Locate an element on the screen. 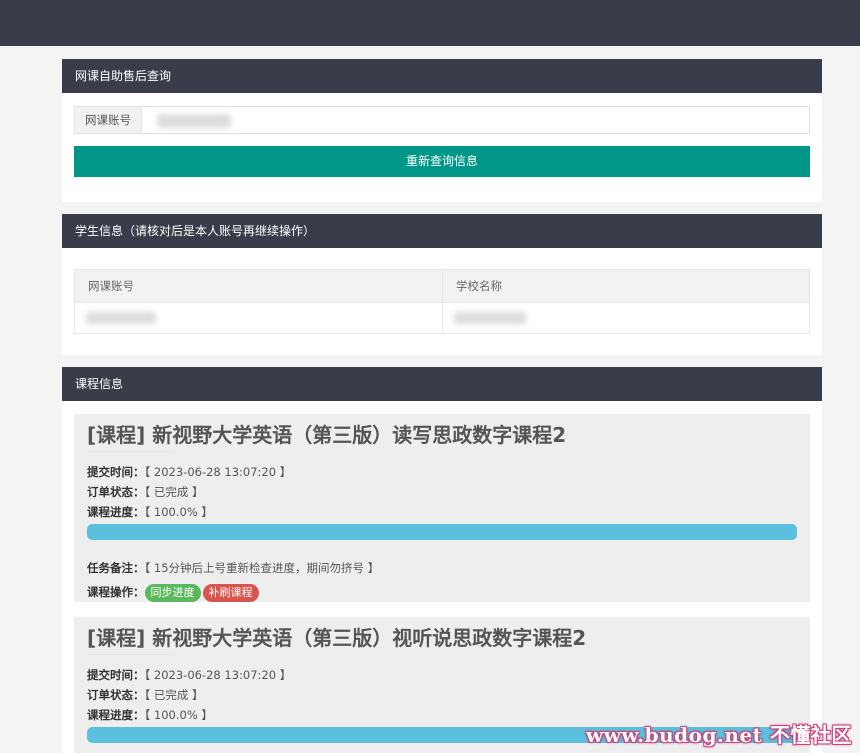 The width and height of the screenshot is (860, 753). column-header-school: 学校名称 is located at coordinates (625, 286).